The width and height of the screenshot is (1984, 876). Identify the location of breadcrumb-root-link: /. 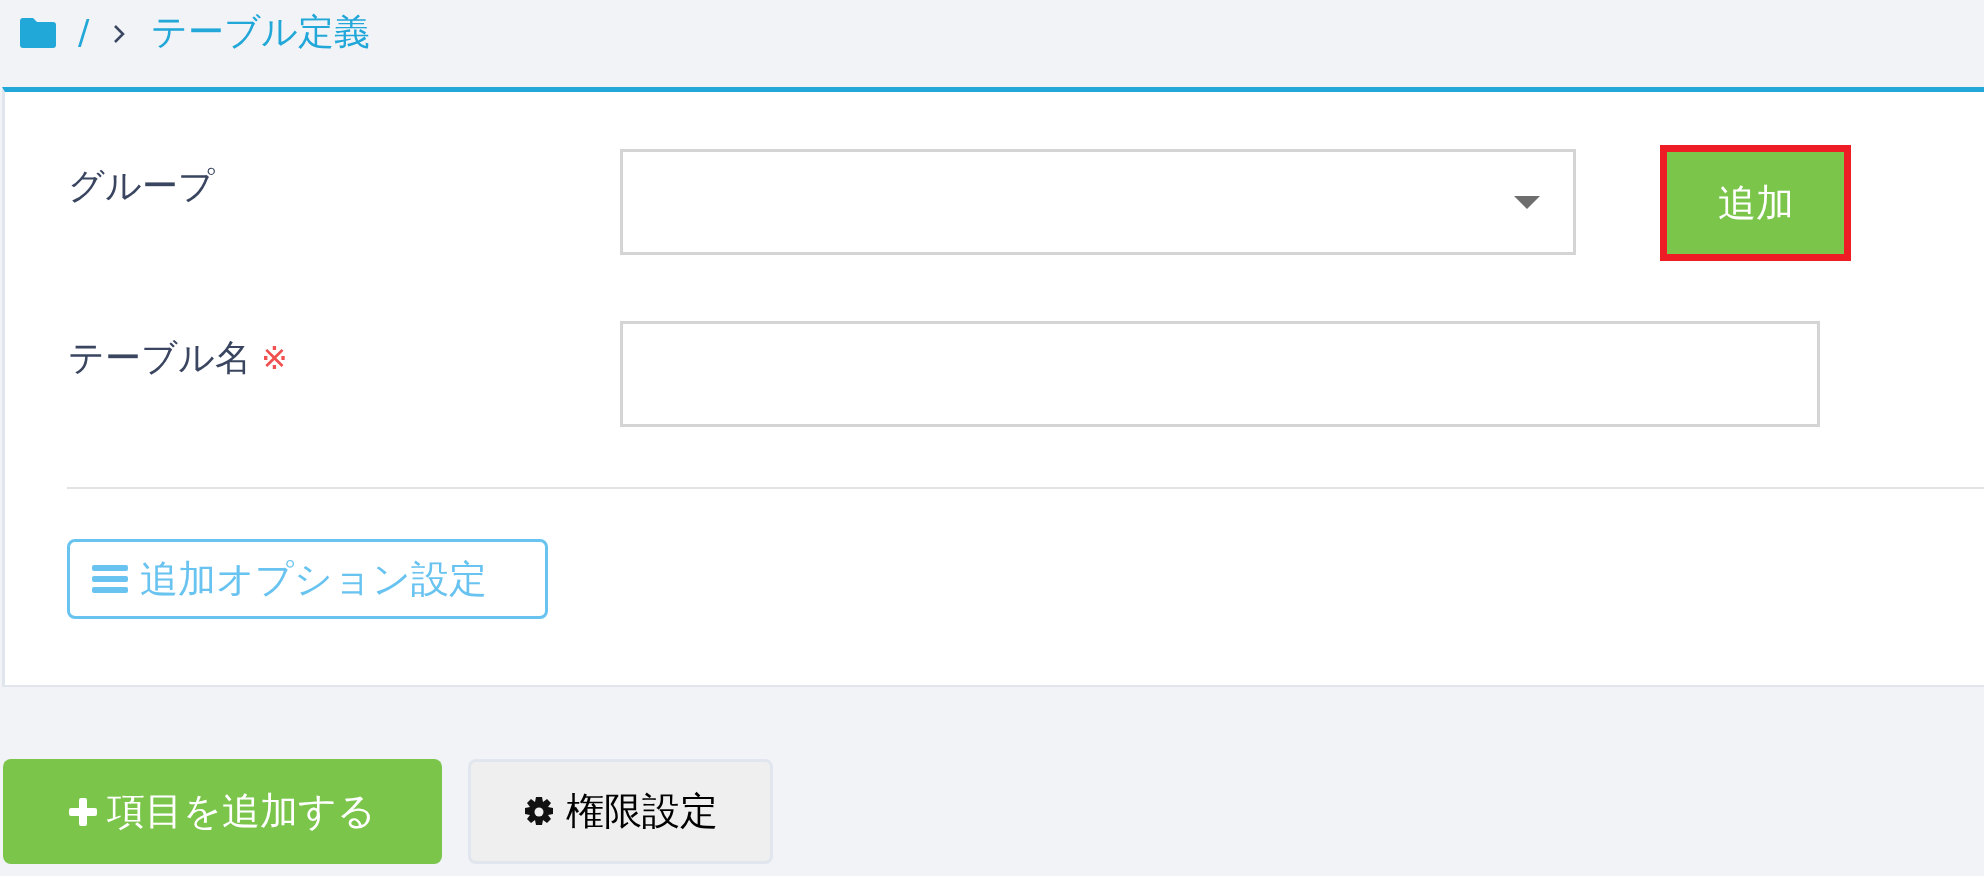
(84, 32).